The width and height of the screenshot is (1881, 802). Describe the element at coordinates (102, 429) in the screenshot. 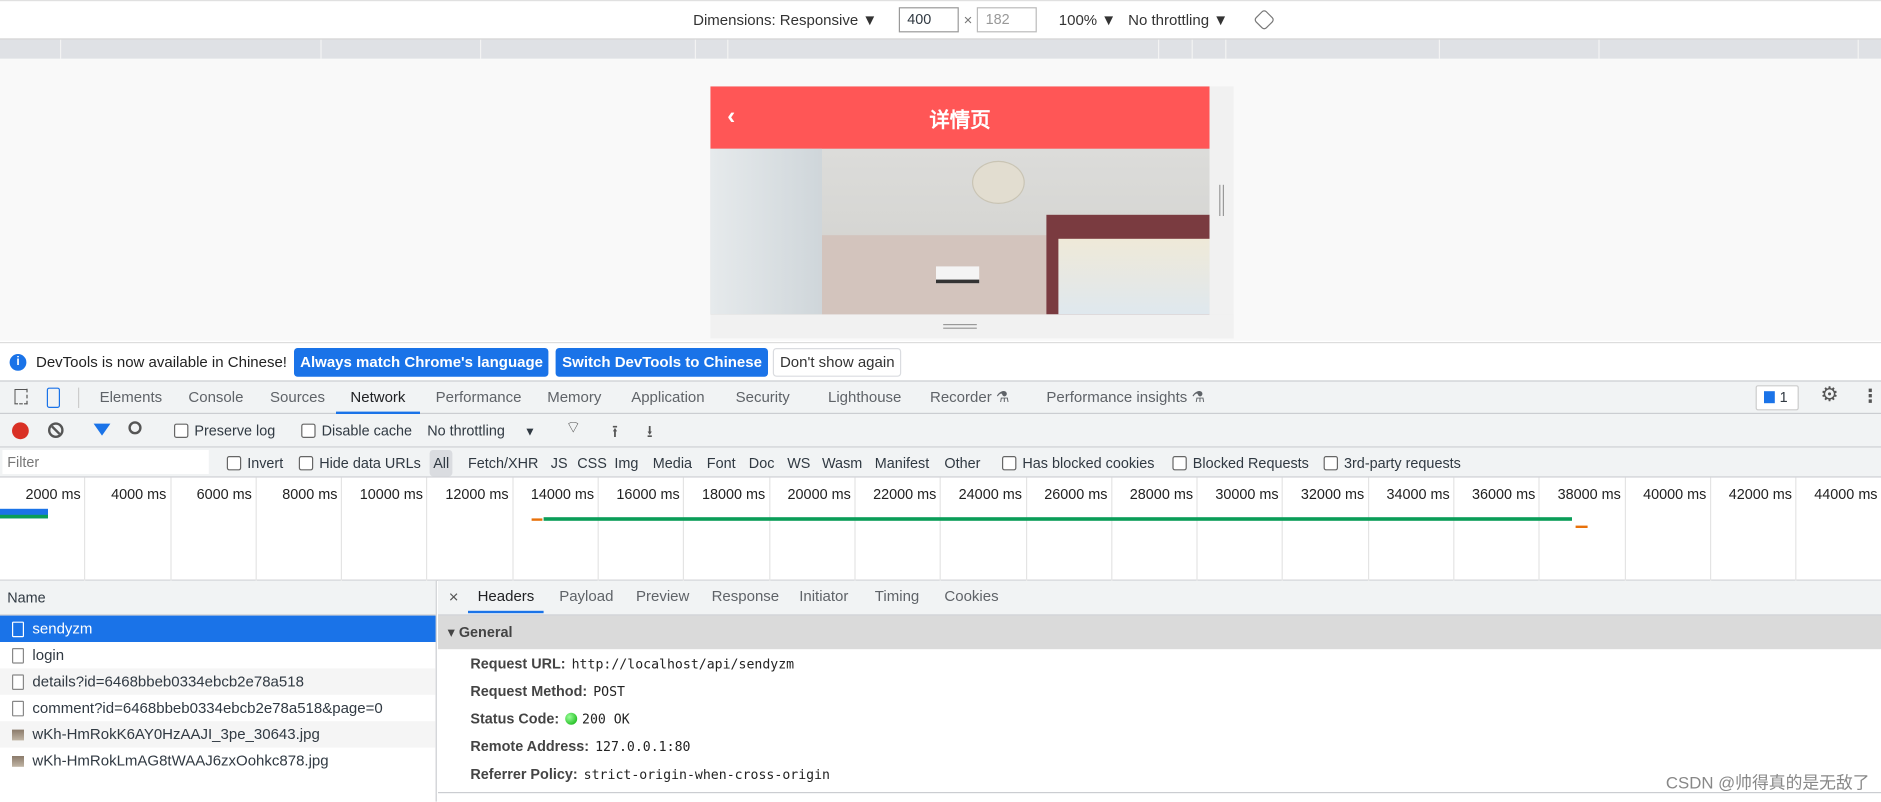

I see `filter-icon` at that location.